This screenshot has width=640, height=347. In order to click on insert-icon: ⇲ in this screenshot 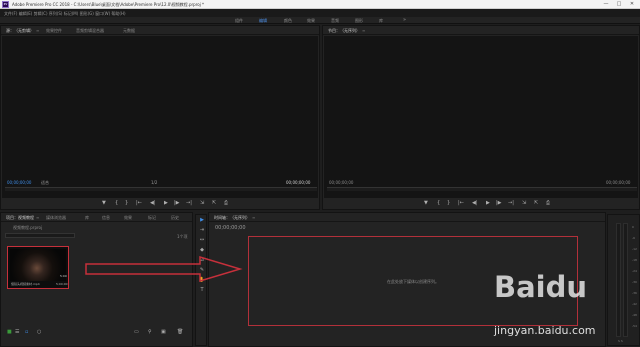, I will do `click(202, 203)`.